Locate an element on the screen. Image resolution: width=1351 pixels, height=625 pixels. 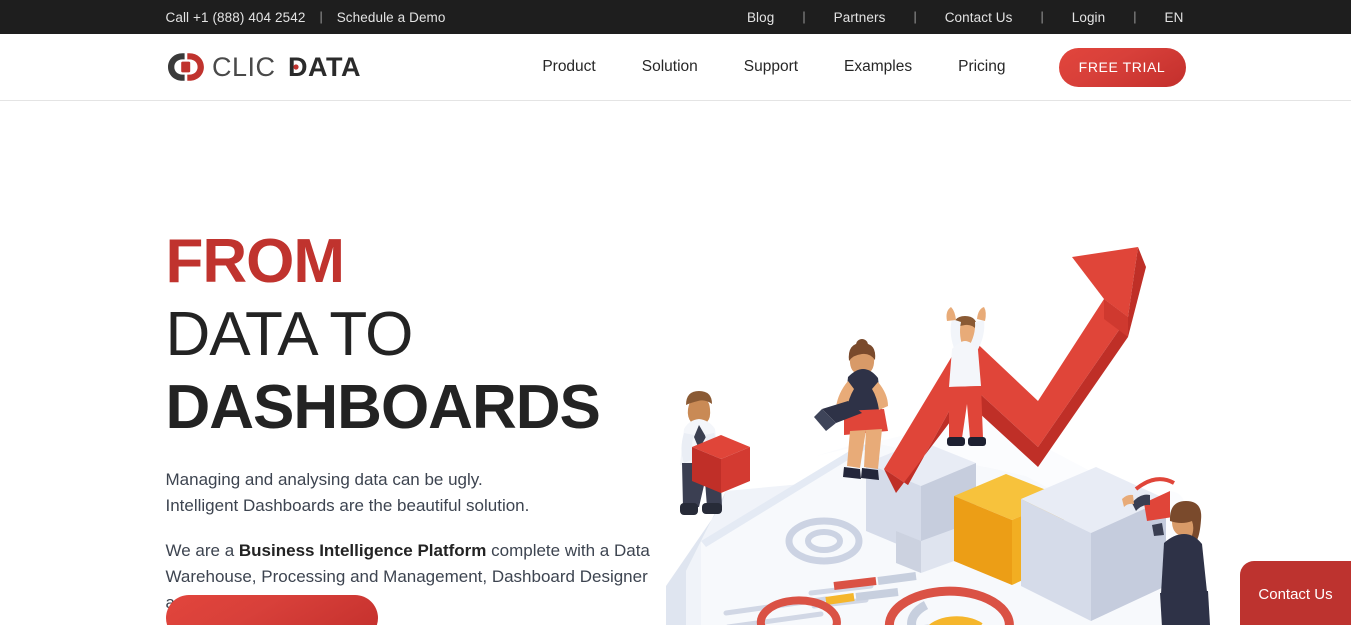
grey-cube-small-icon is located at coordinates (920, 497).